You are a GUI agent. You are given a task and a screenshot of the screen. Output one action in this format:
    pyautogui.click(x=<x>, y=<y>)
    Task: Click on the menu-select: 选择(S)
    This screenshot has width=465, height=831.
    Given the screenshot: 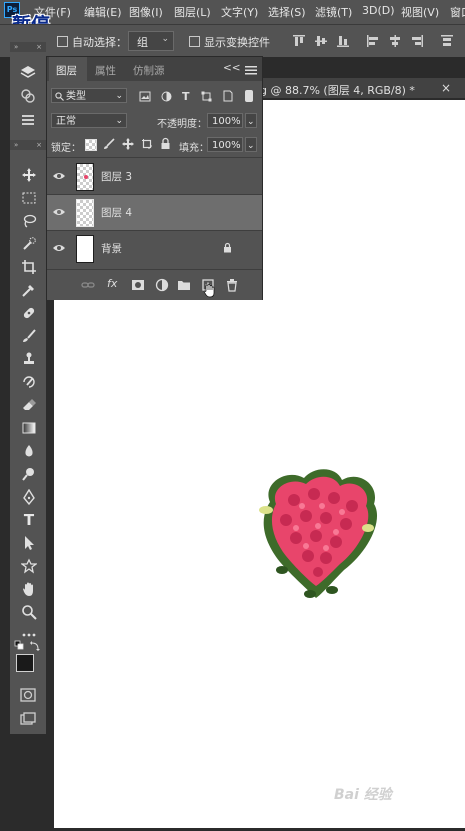 What is the action you would take?
    pyautogui.click(x=287, y=12)
    